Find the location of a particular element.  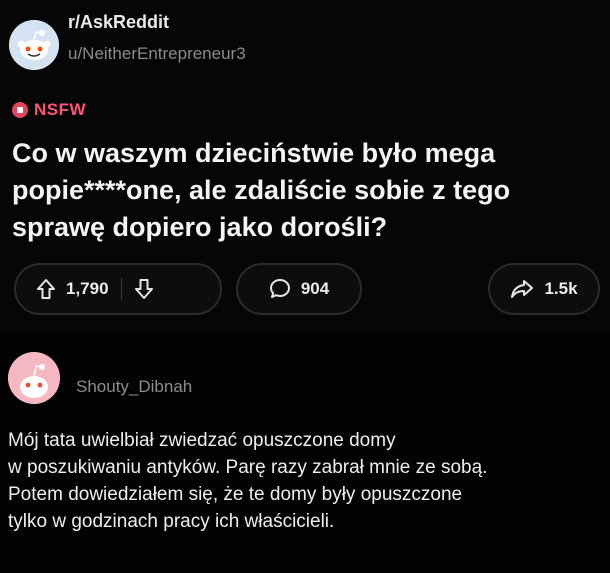

vote-divider is located at coordinates (121, 289).